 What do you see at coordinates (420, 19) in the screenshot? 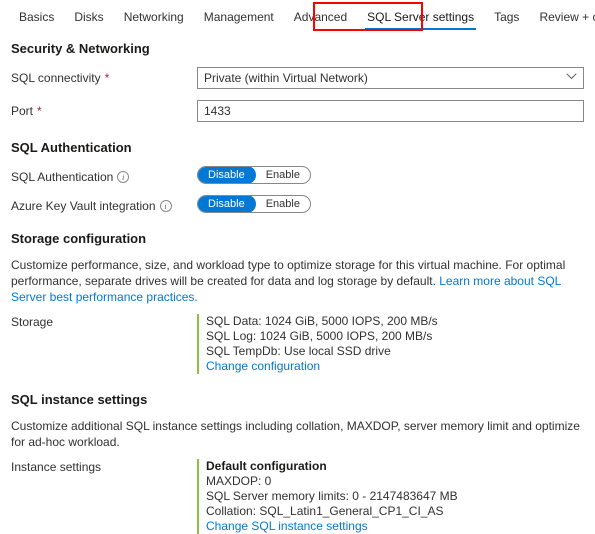
I see `tab-sql-server-settings: SQL Server settings` at bounding box center [420, 19].